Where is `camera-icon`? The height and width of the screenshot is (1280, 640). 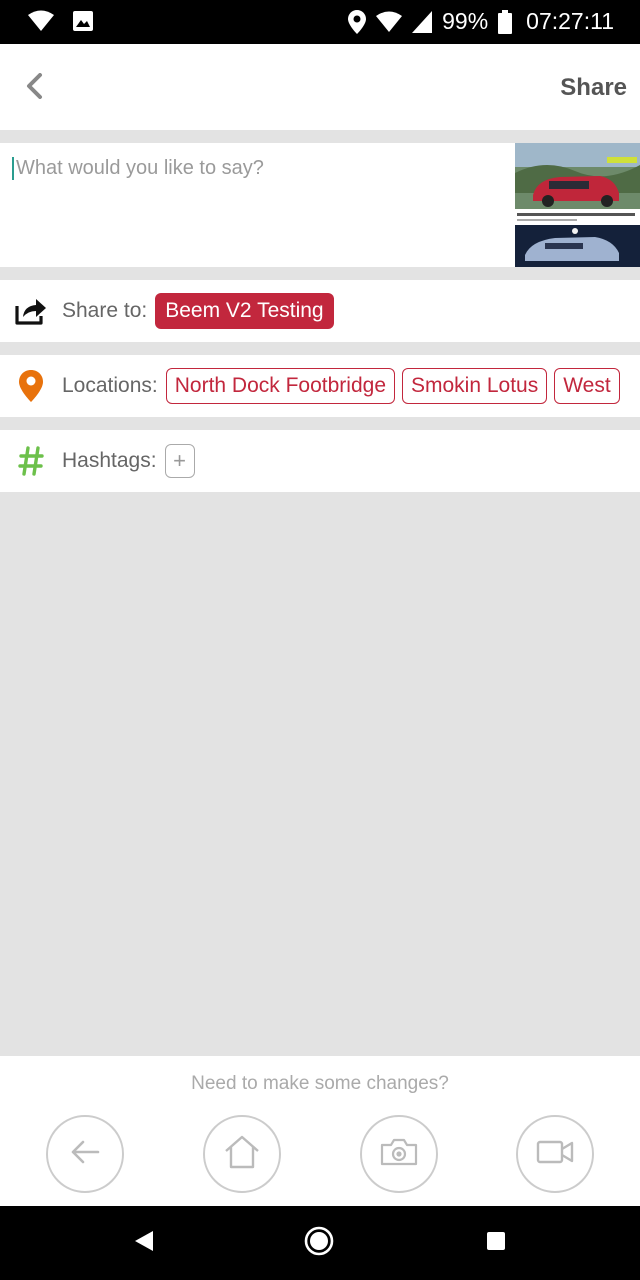 camera-icon is located at coordinates (399, 1154).